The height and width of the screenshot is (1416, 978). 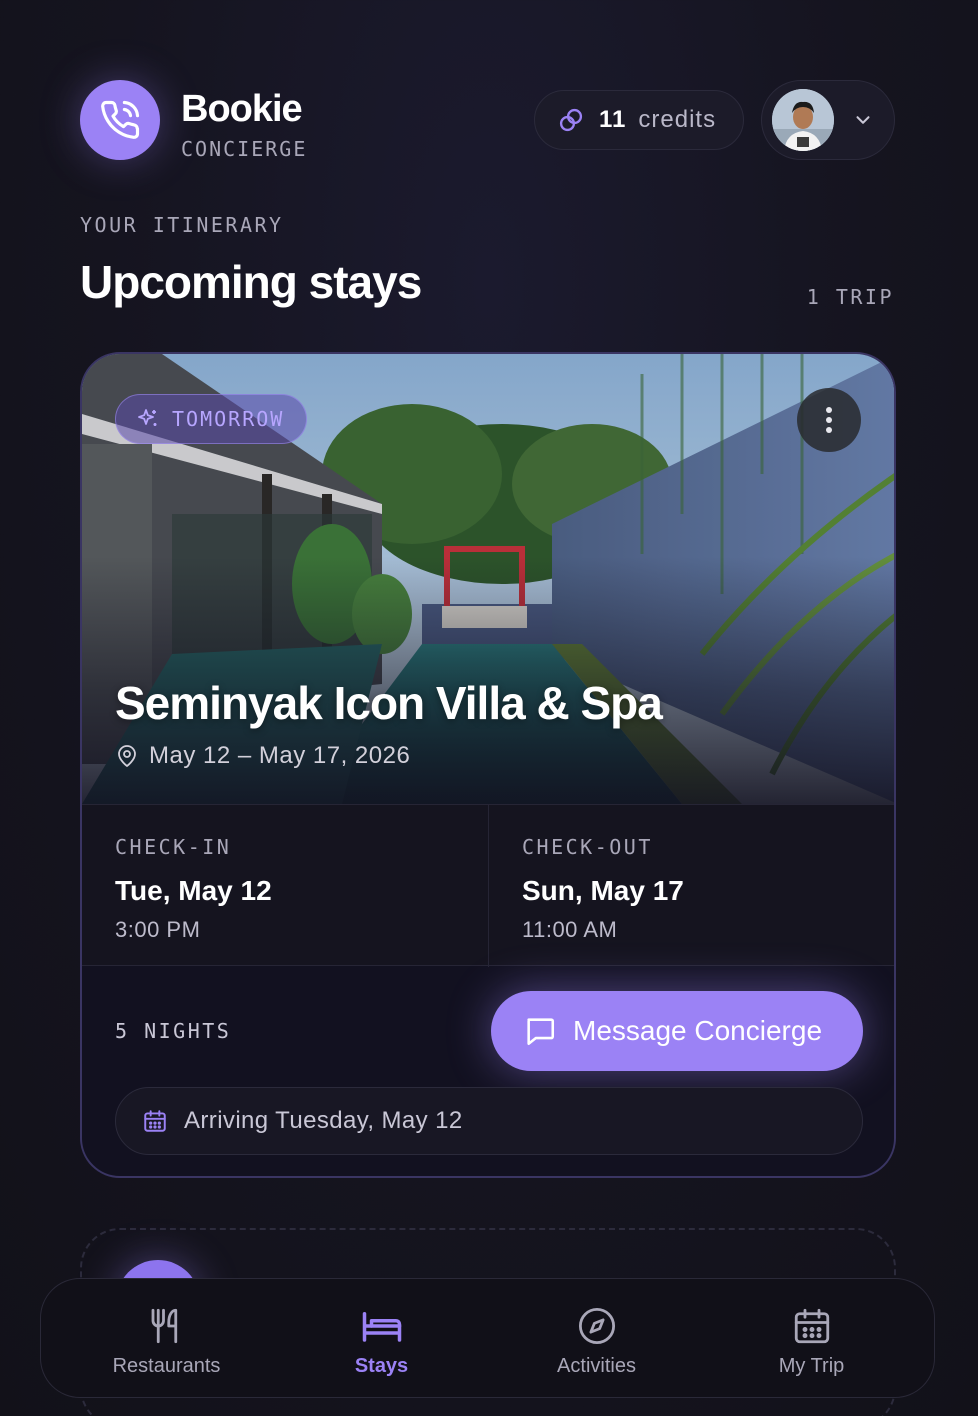 I want to click on credits-button: 11 credits, so click(x=639, y=120).